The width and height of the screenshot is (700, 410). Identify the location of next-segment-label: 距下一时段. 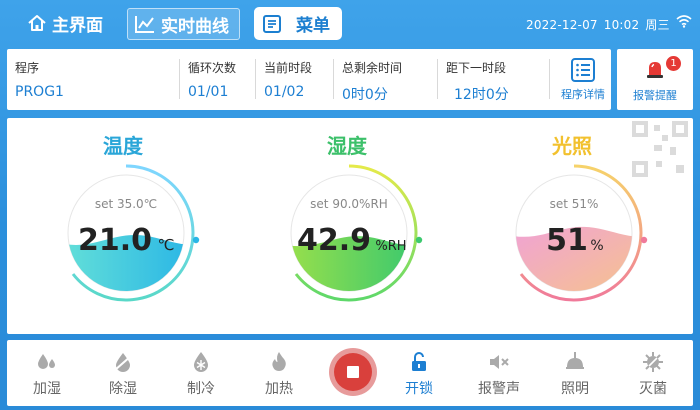
(476, 68).